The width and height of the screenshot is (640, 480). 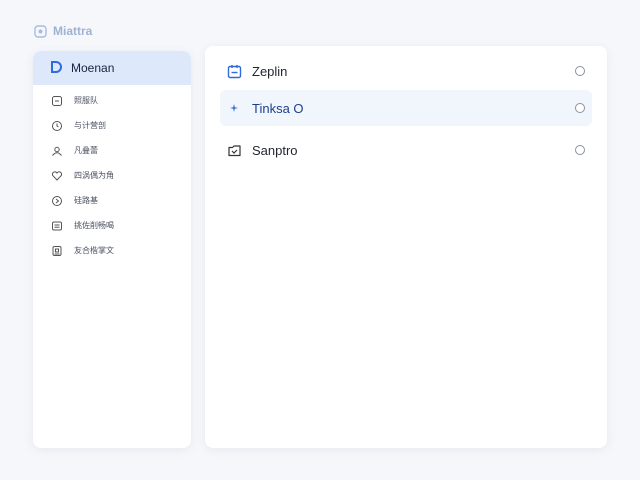 What do you see at coordinates (56, 68) in the screenshot?
I see `d-logo-icon` at bounding box center [56, 68].